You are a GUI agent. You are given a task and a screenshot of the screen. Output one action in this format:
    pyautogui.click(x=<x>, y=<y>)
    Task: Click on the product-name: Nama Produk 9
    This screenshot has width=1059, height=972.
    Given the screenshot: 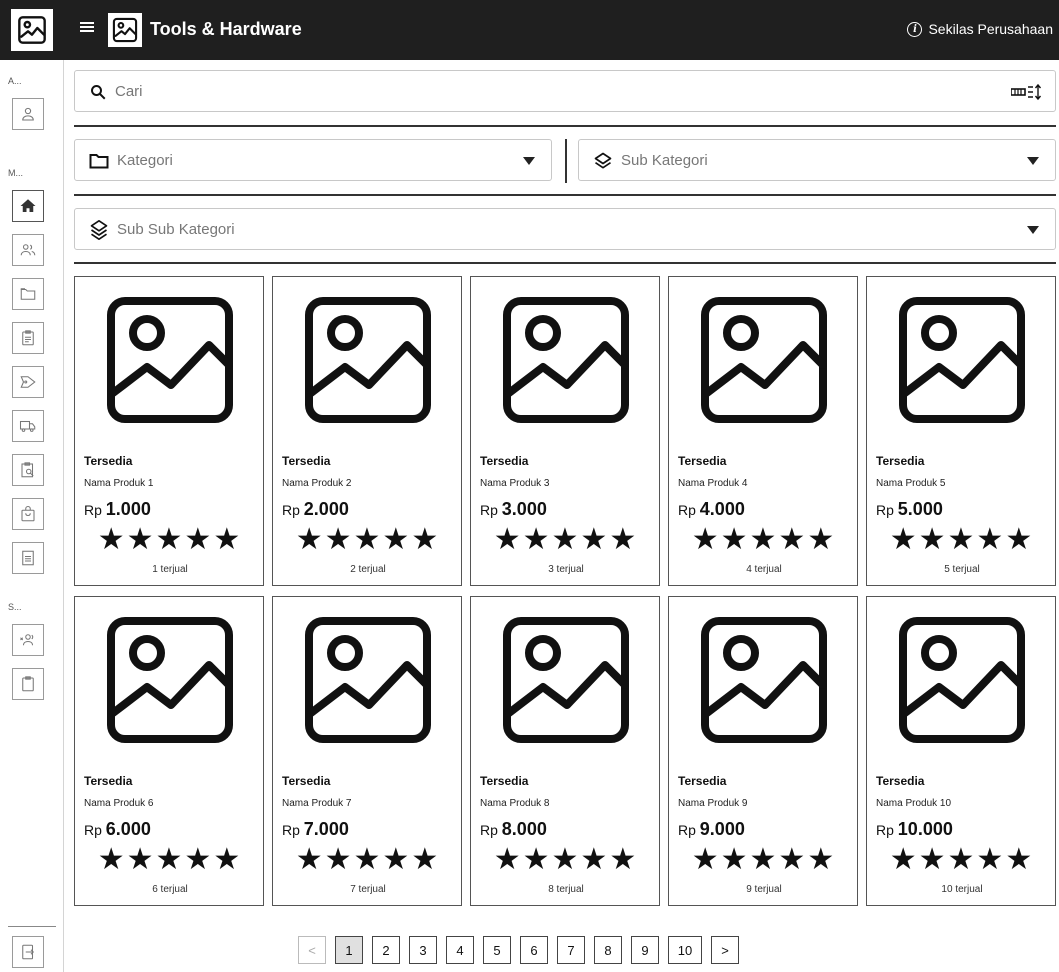 What is the action you would take?
    pyautogui.click(x=713, y=803)
    